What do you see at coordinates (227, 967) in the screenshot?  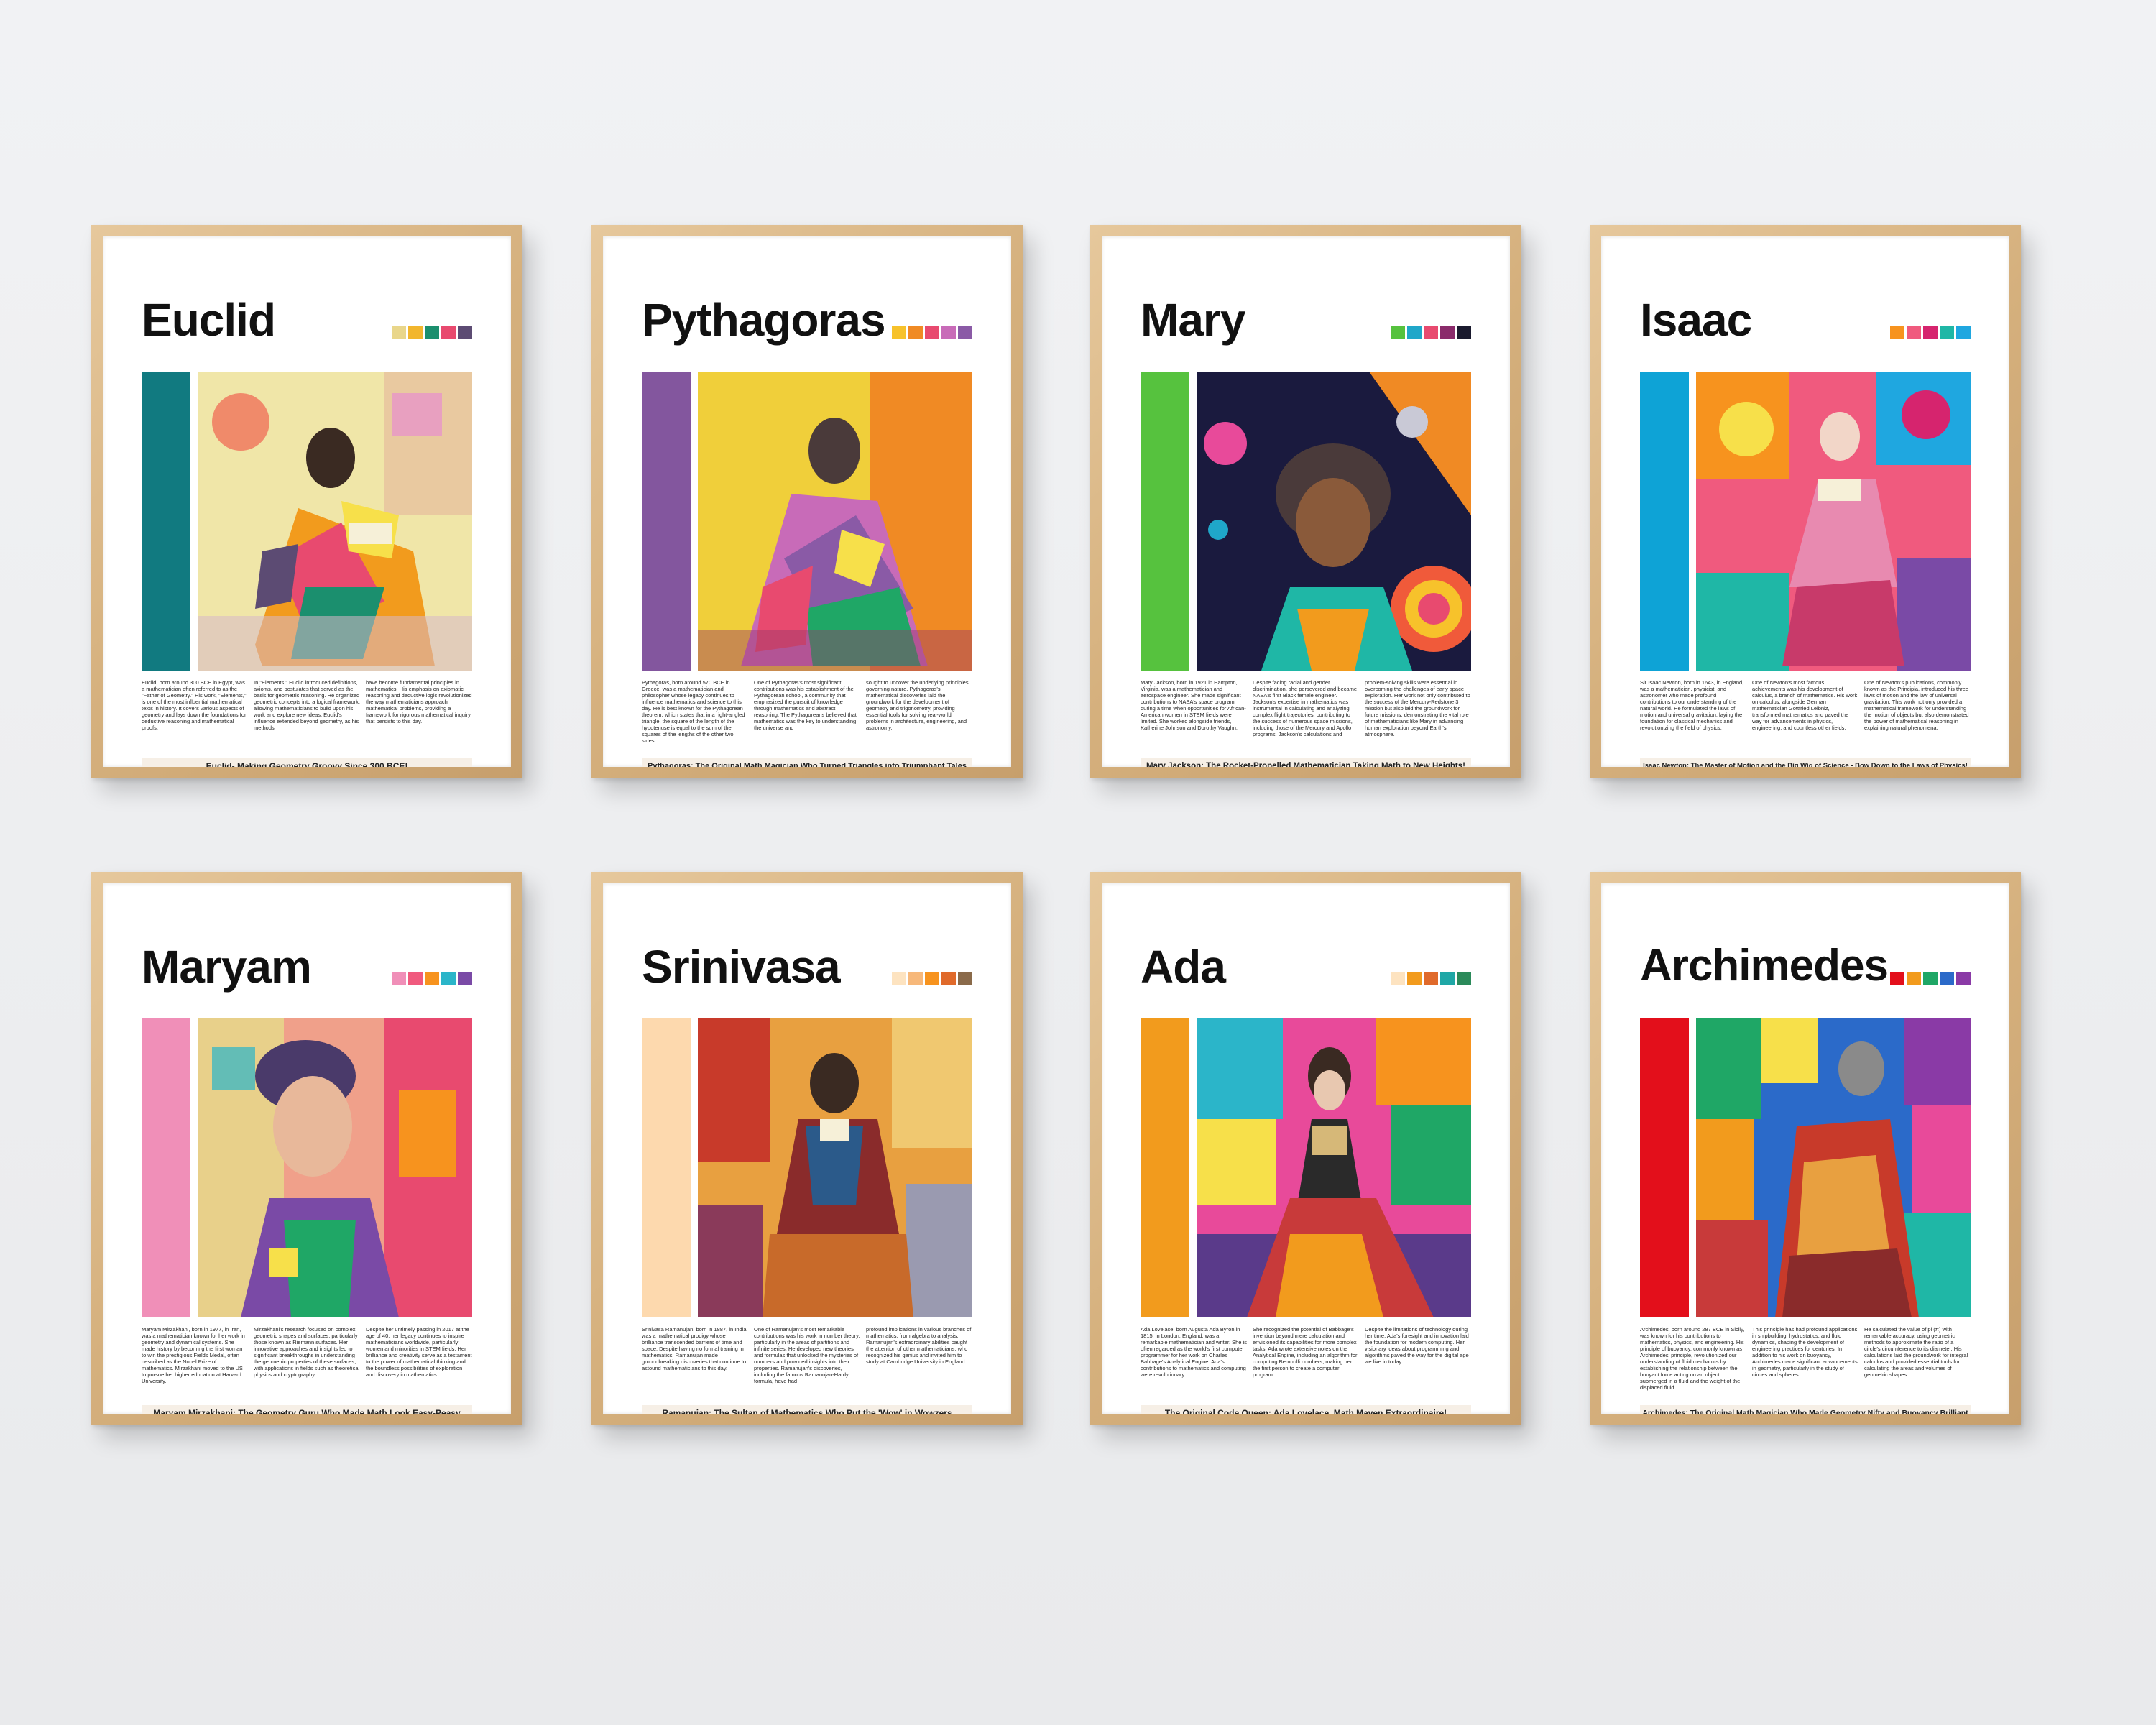 I see `poster-name: Maryam` at bounding box center [227, 967].